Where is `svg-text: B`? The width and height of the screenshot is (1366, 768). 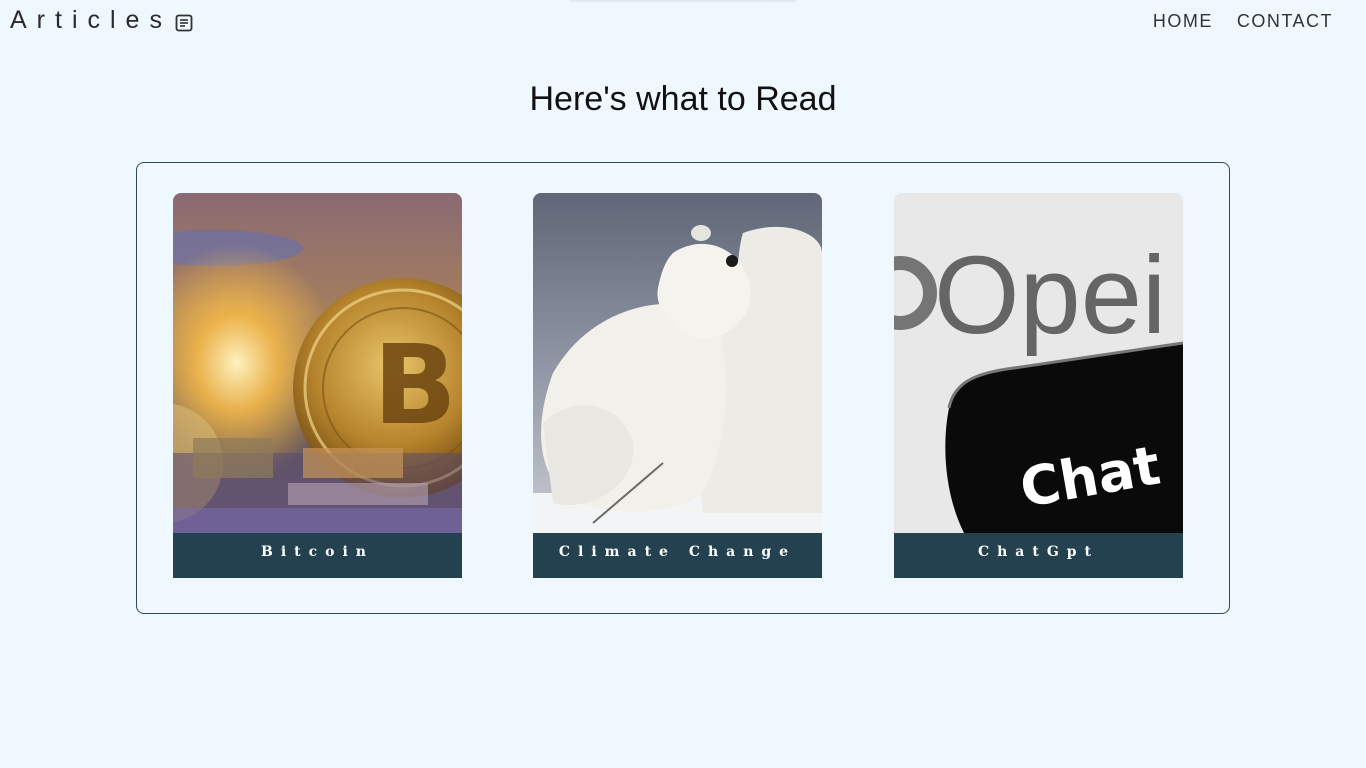 svg-text: B is located at coordinates (415, 385).